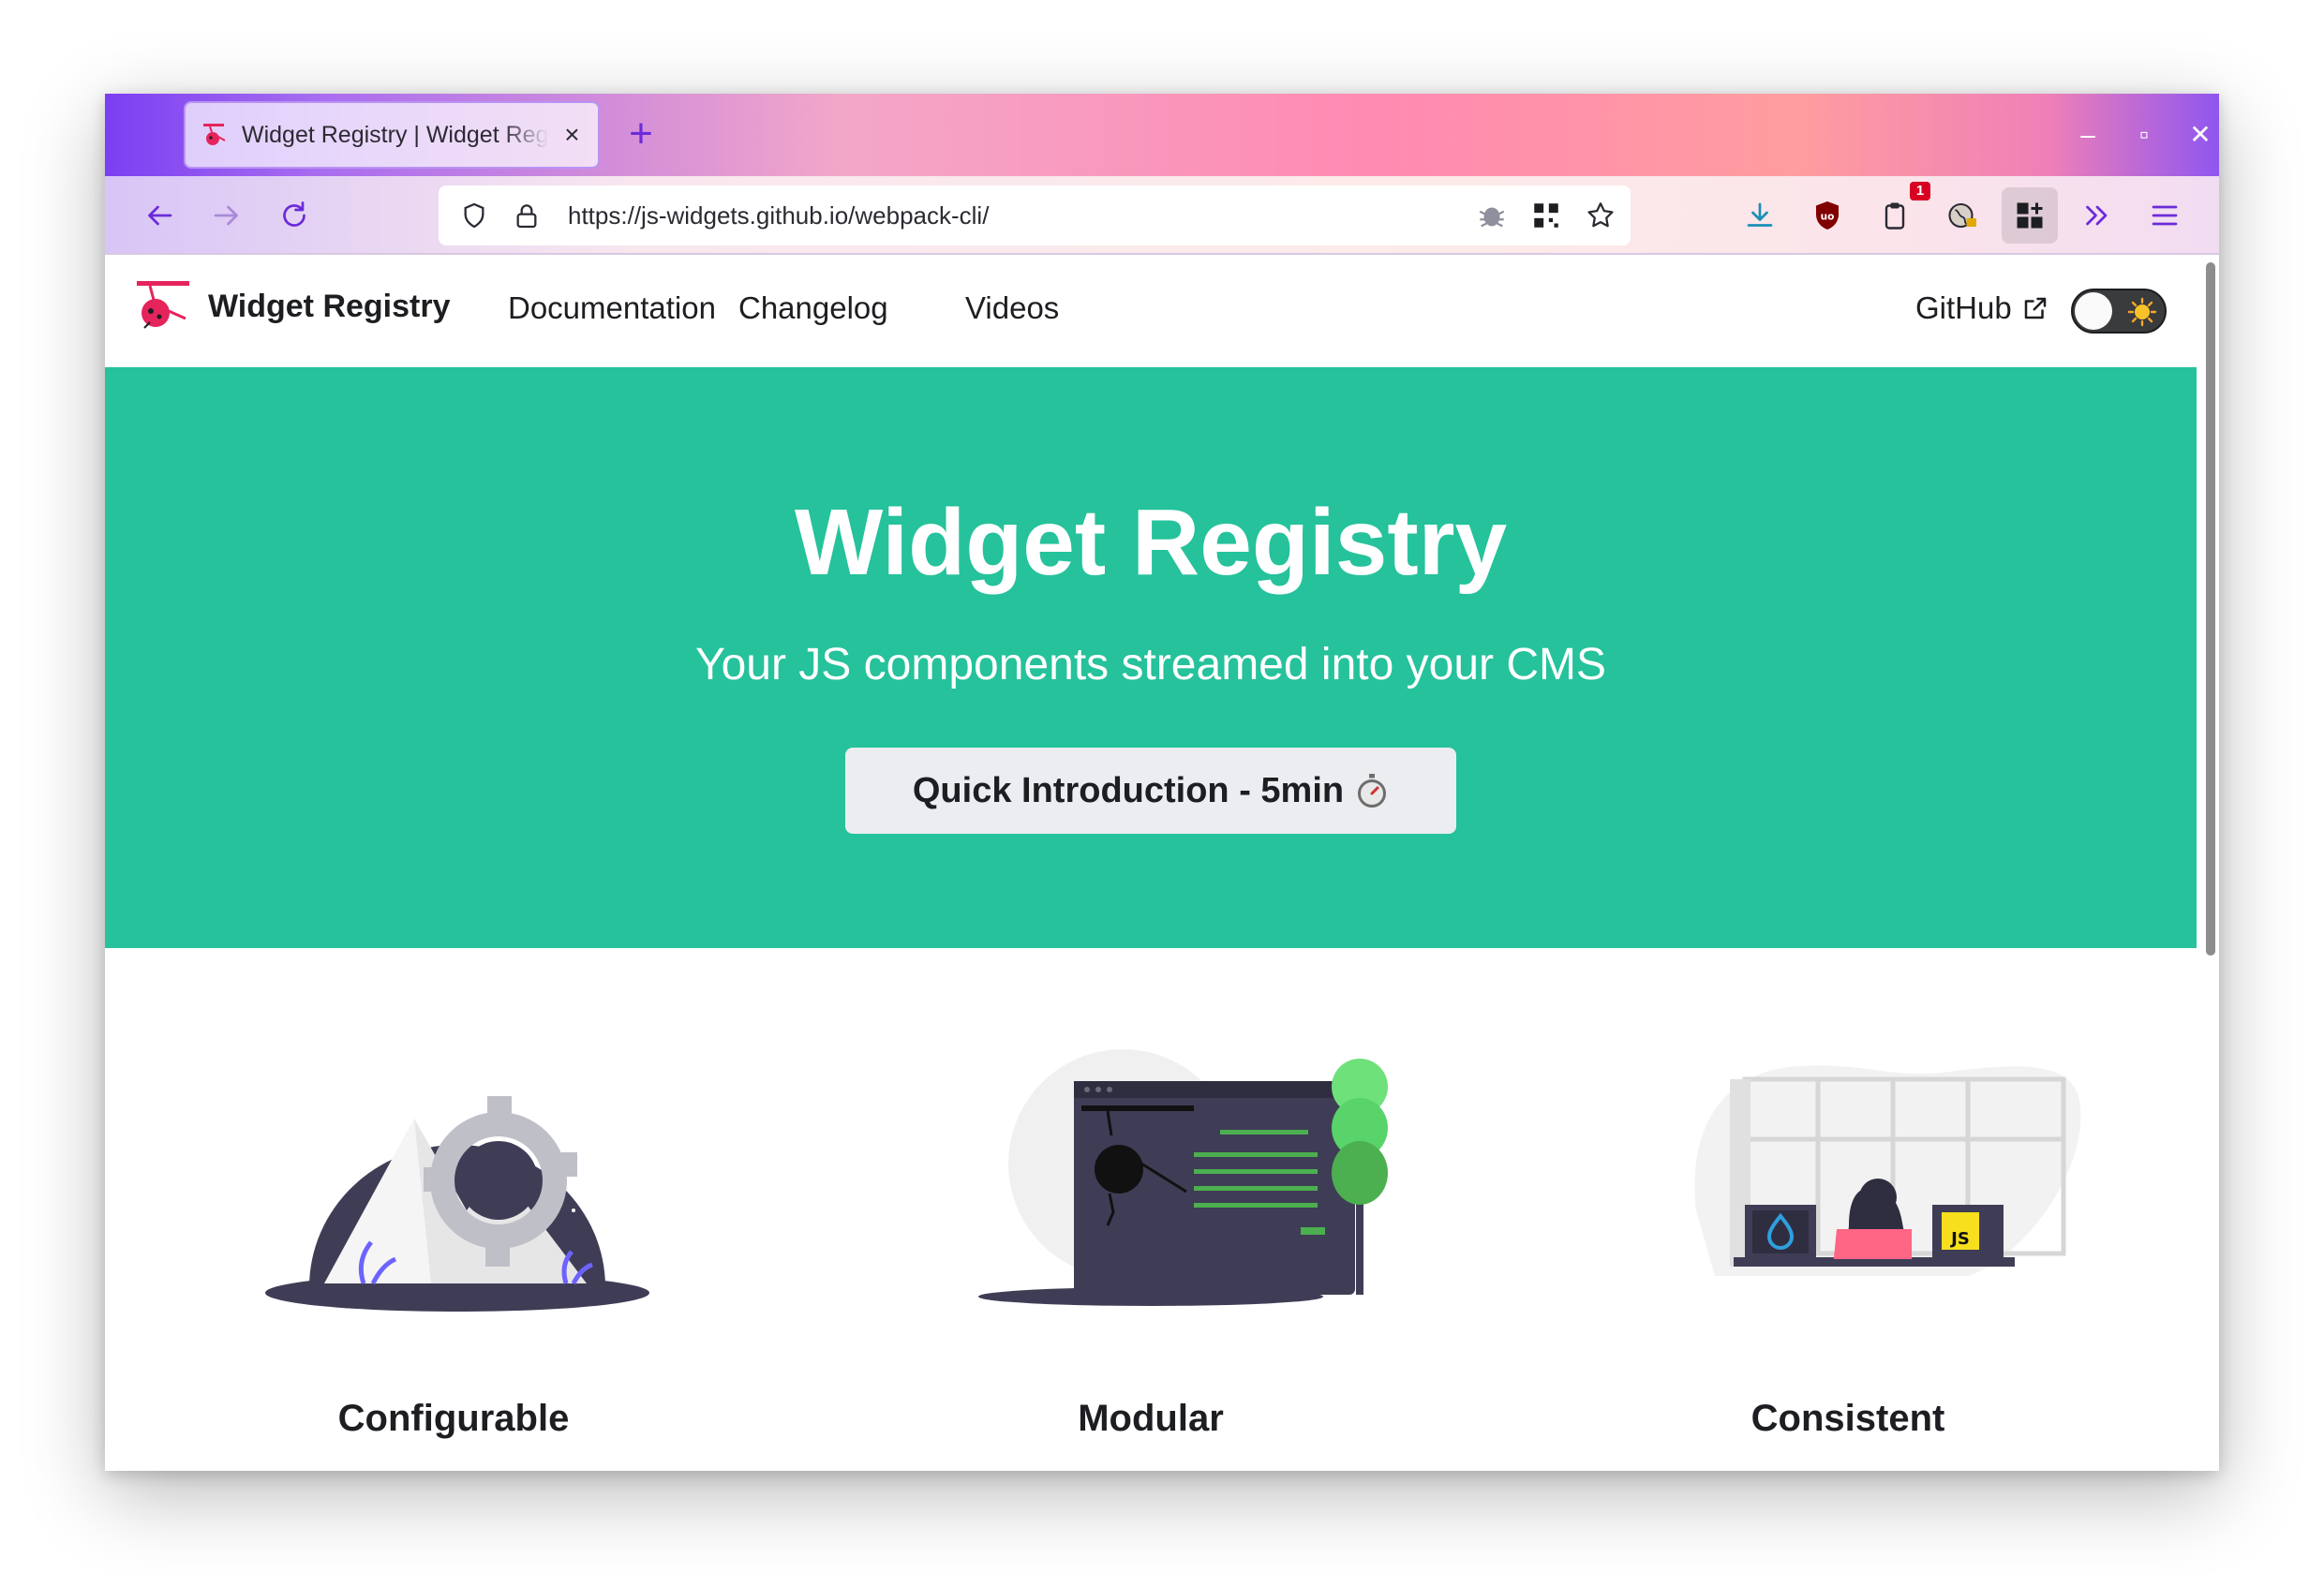 The image size is (2324, 1587). I want to click on nav-link-changelog: Changelog, so click(813, 308).